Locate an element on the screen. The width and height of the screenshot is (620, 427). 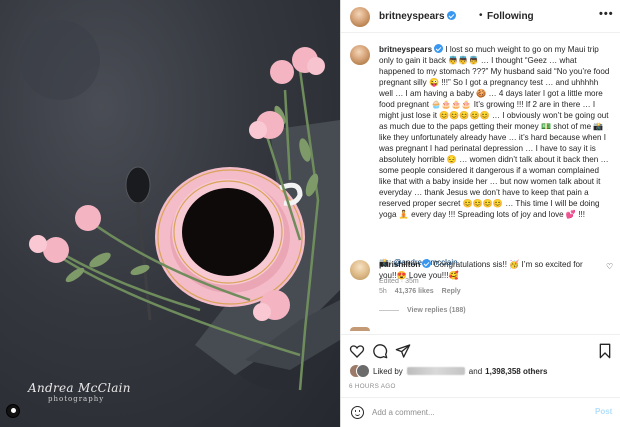
comment-time: 5h is located at coordinates (383, 291).